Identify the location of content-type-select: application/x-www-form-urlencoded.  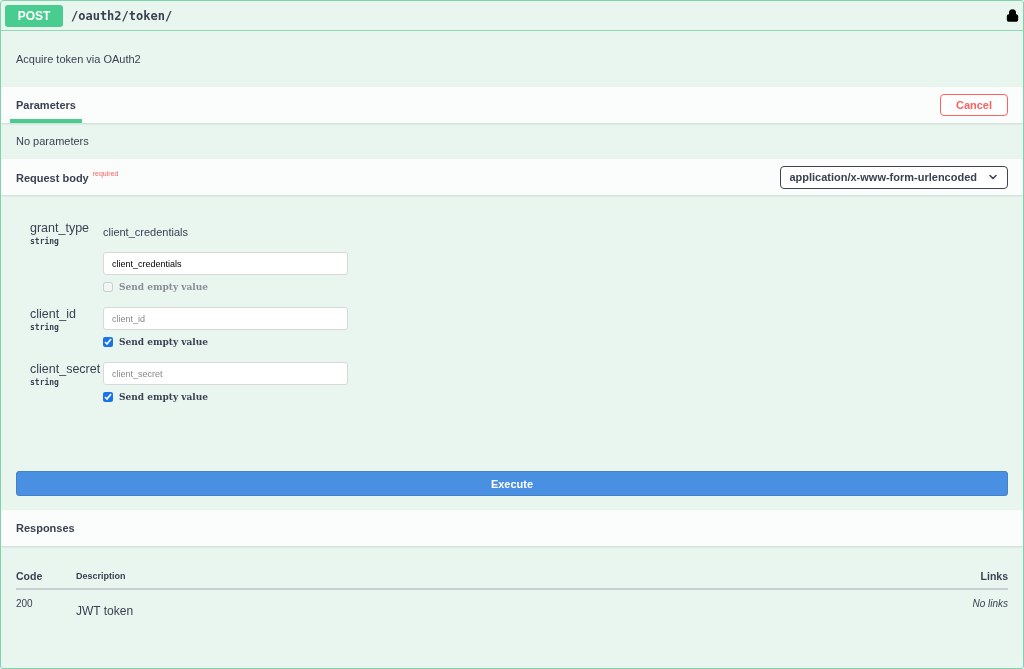
(894, 177).